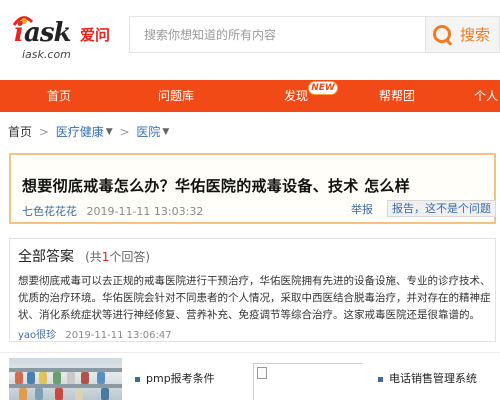 This screenshot has height=400, width=500. What do you see at coordinates (145, 211) in the screenshot?
I see `question-time: 2019-11-11 13:03:32` at bounding box center [145, 211].